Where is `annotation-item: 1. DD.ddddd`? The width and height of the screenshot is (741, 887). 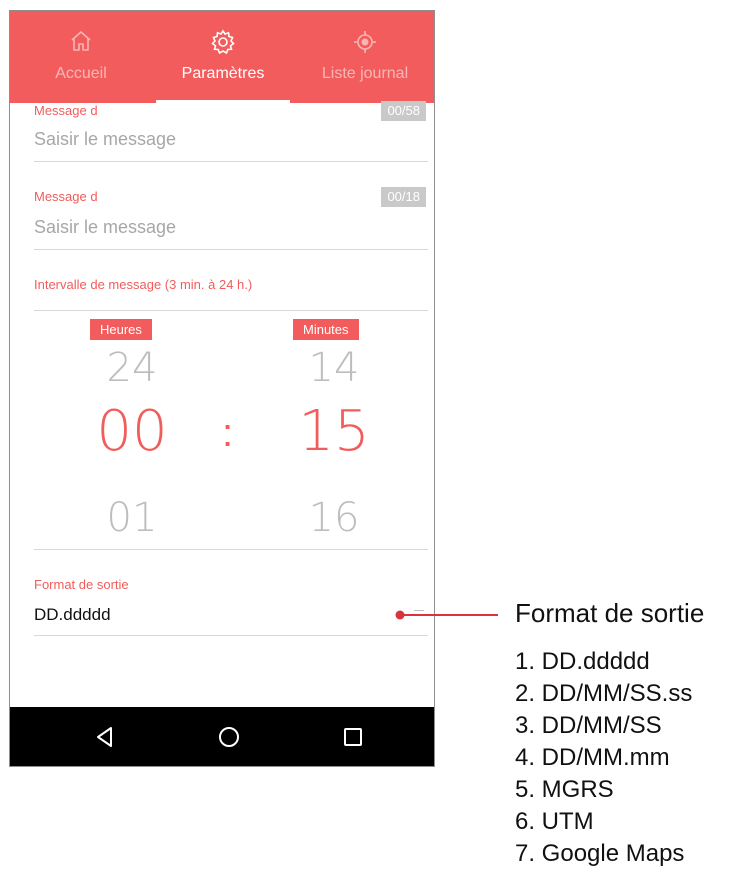 annotation-item: 1. DD.ddddd is located at coordinates (582, 661).